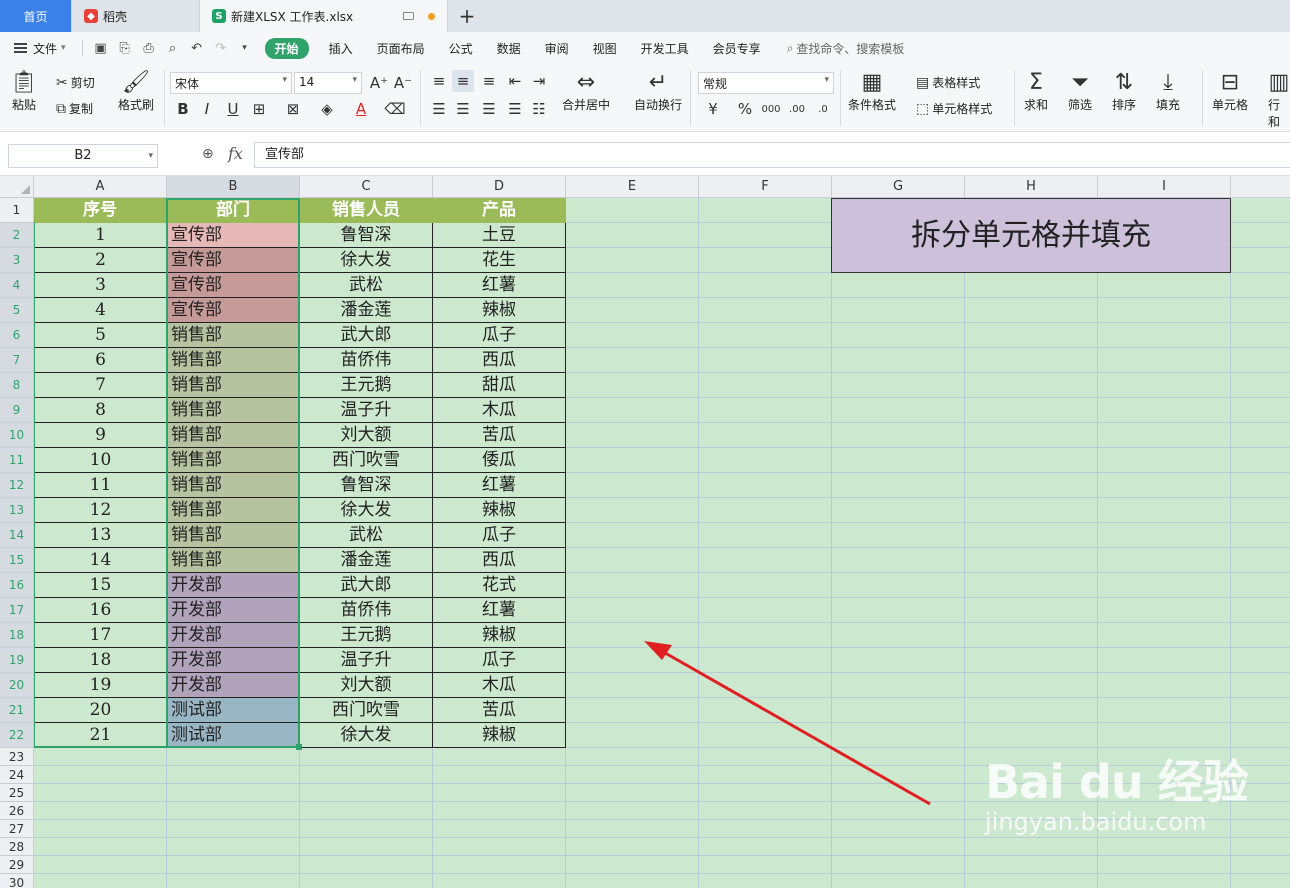 The height and width of the screenshot is (888, 1290). I want to click on tab-member: 会员专享, so click(737, 48).